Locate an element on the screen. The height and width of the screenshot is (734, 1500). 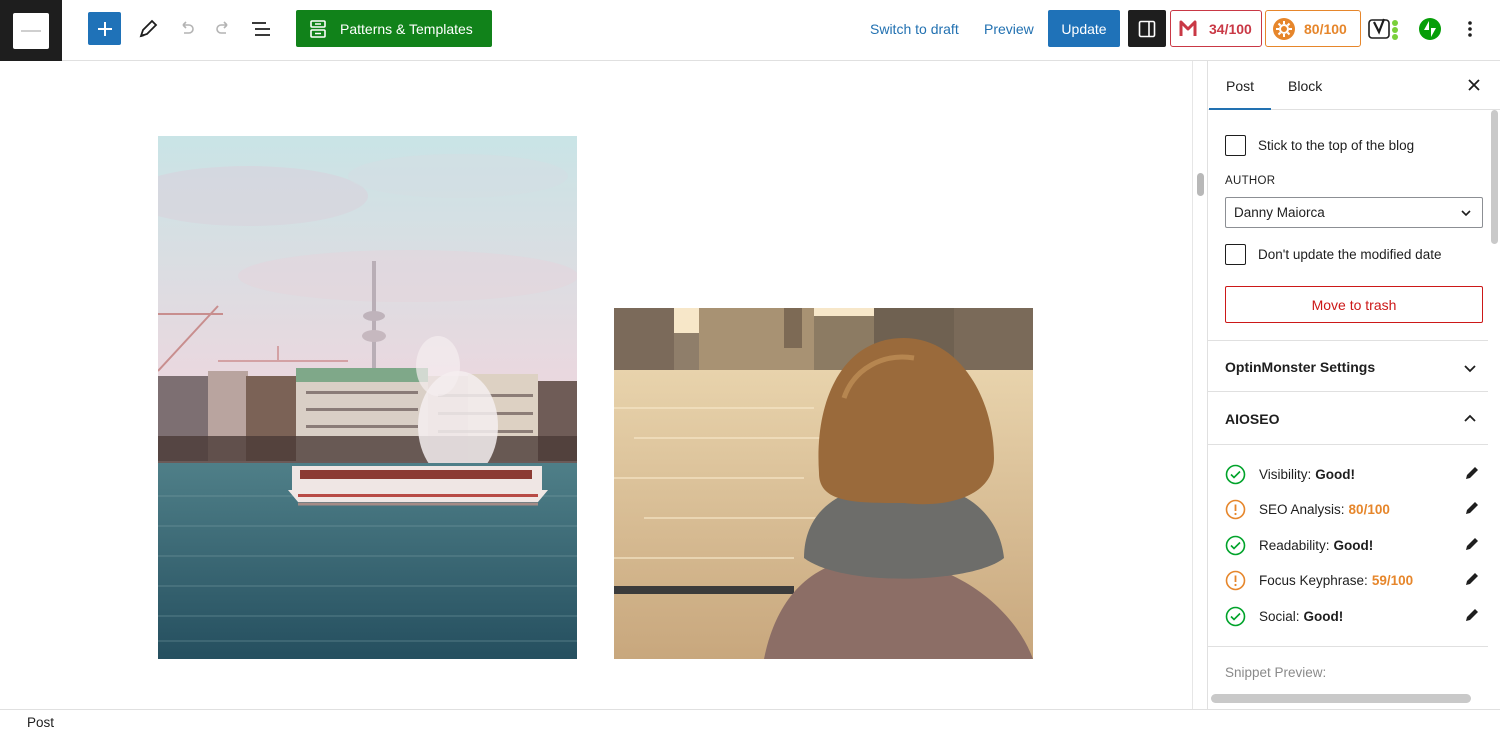
aioseo-icon is located at coordinates (1284, 28).